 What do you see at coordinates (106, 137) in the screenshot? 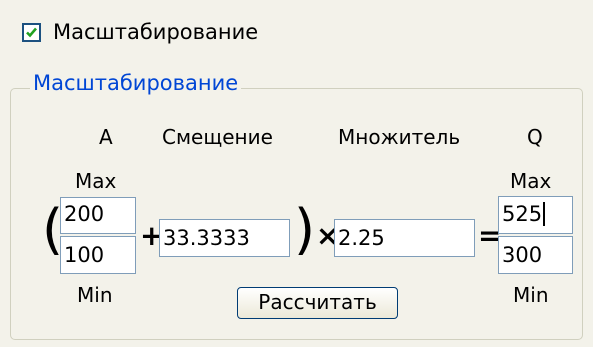
I see `column-header-a: A` at bounding box center [106, 137].